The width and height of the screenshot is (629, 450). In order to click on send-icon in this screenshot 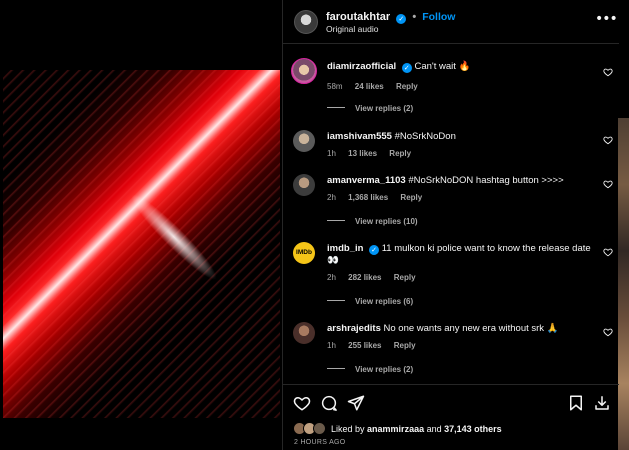, I will do `click(356, 403)`.